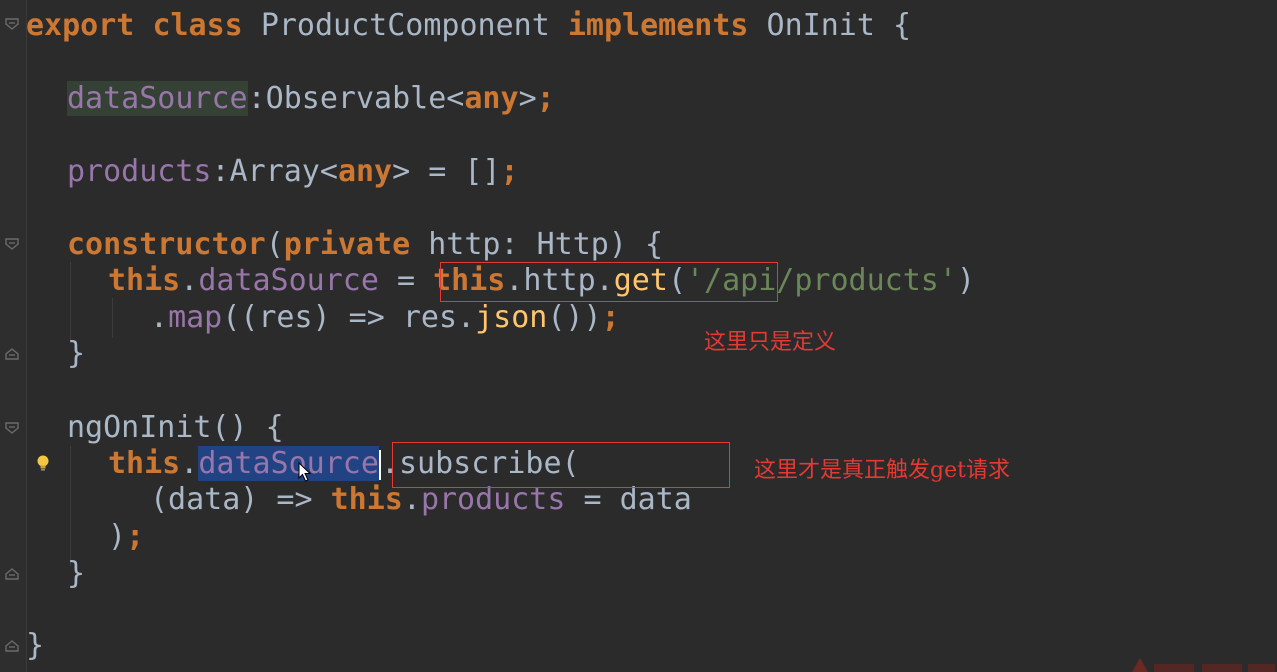  Describe the element at coordinates (13, 336) in the screenshot. I see `editor-gutter` at that location.